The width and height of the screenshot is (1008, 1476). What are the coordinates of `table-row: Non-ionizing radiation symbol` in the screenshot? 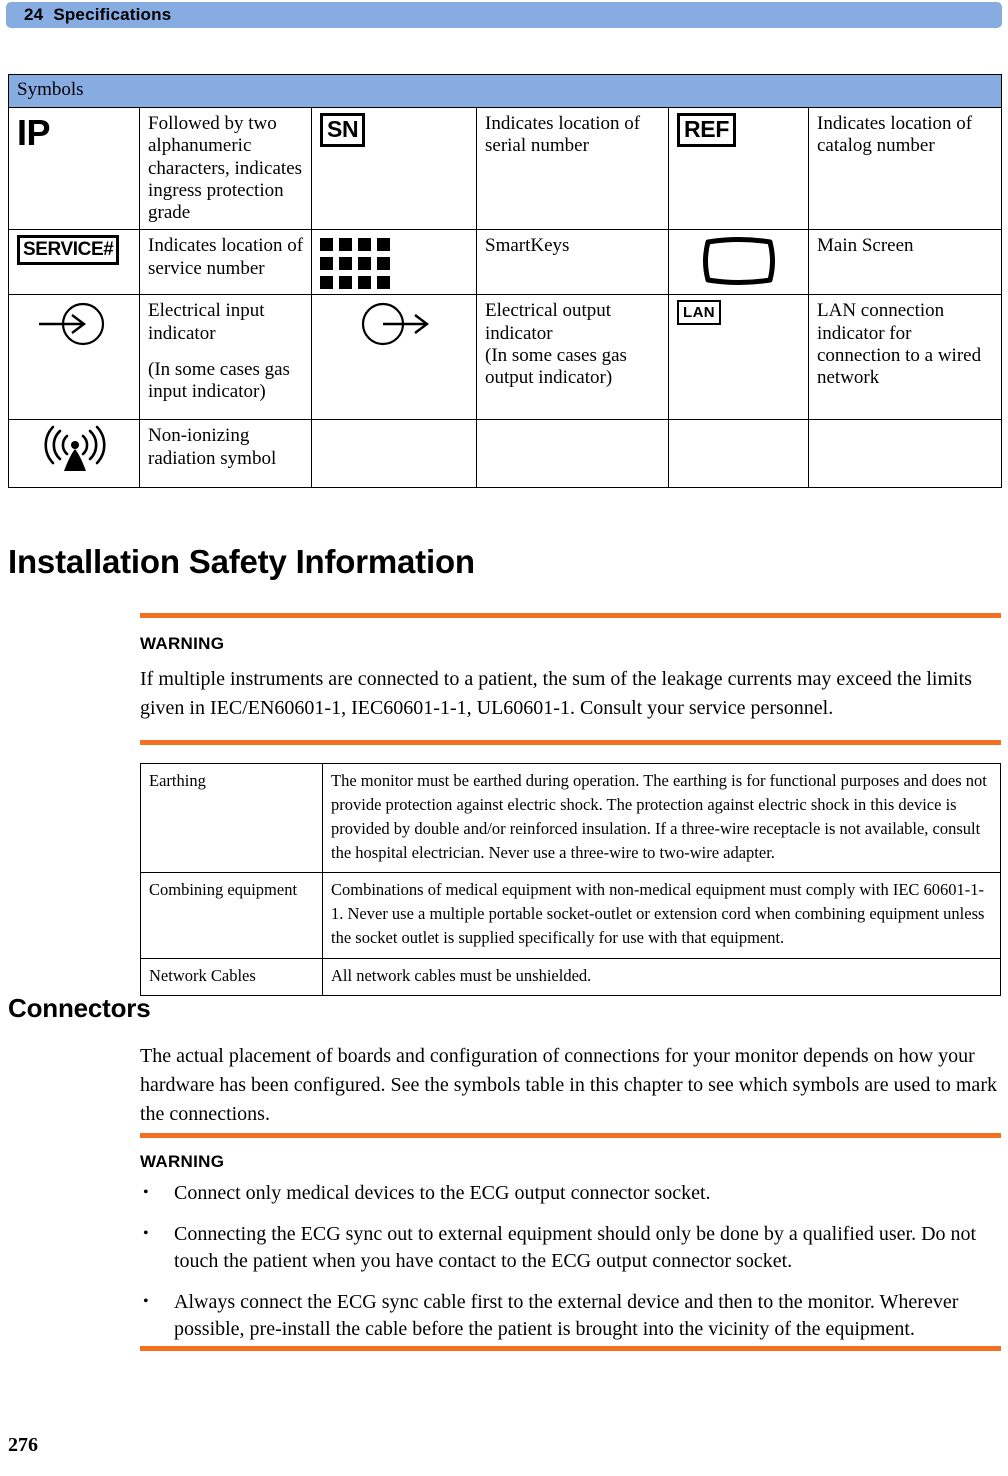 It's located at (505, 454).